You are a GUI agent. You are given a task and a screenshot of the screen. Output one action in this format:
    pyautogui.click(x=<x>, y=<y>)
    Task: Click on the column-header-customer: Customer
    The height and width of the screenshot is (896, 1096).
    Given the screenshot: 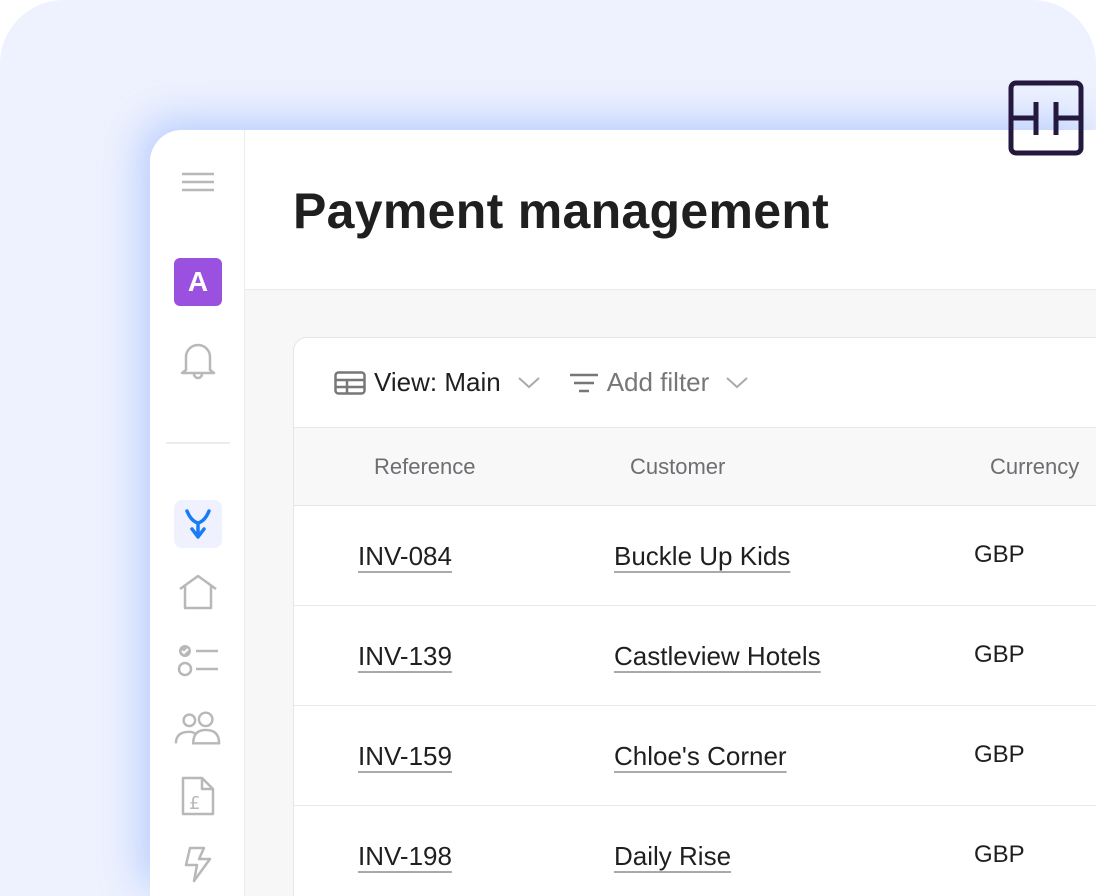 What is the action you would take?
    pyautogui.click(x=677, y=467)
    